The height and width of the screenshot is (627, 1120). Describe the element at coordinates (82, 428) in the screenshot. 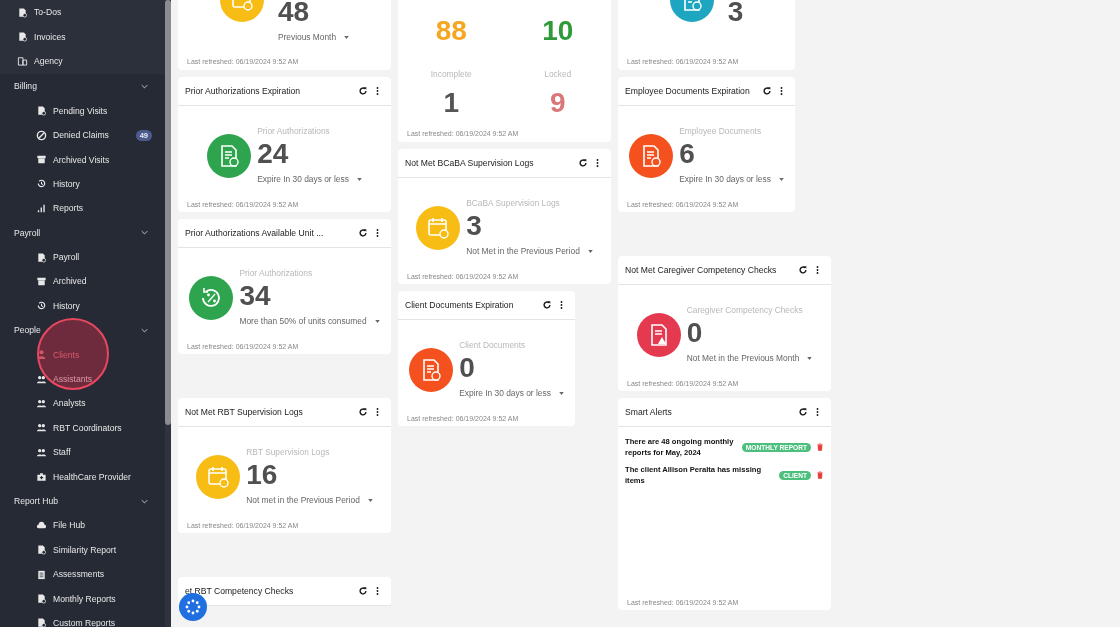

I see `sidebar-item: RBT Coordinators` at that location.